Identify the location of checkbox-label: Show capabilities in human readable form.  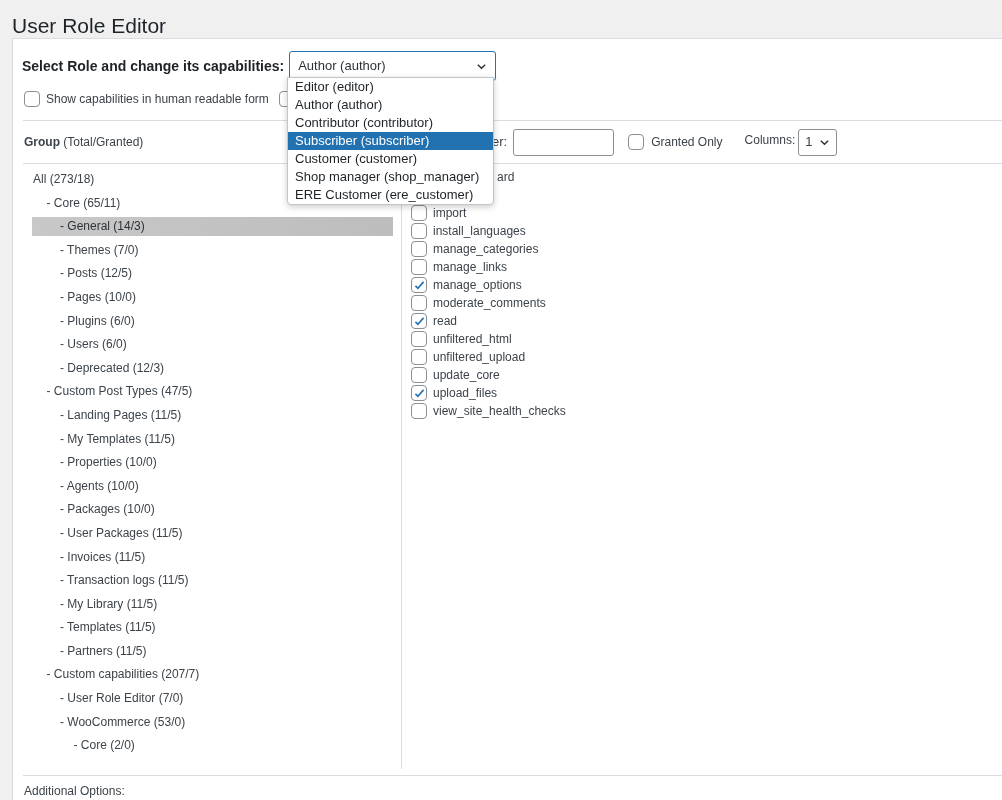
(157, 99).